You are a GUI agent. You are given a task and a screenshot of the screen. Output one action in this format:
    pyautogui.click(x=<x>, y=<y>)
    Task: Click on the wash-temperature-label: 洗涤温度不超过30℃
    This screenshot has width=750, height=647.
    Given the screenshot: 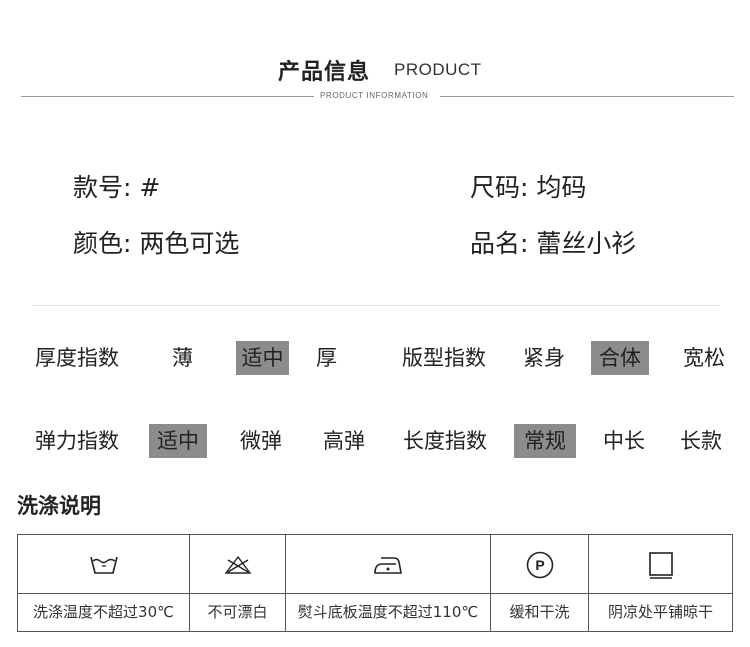 What is the action you would take?
    pyautogui.click(x=103, y=612)
    